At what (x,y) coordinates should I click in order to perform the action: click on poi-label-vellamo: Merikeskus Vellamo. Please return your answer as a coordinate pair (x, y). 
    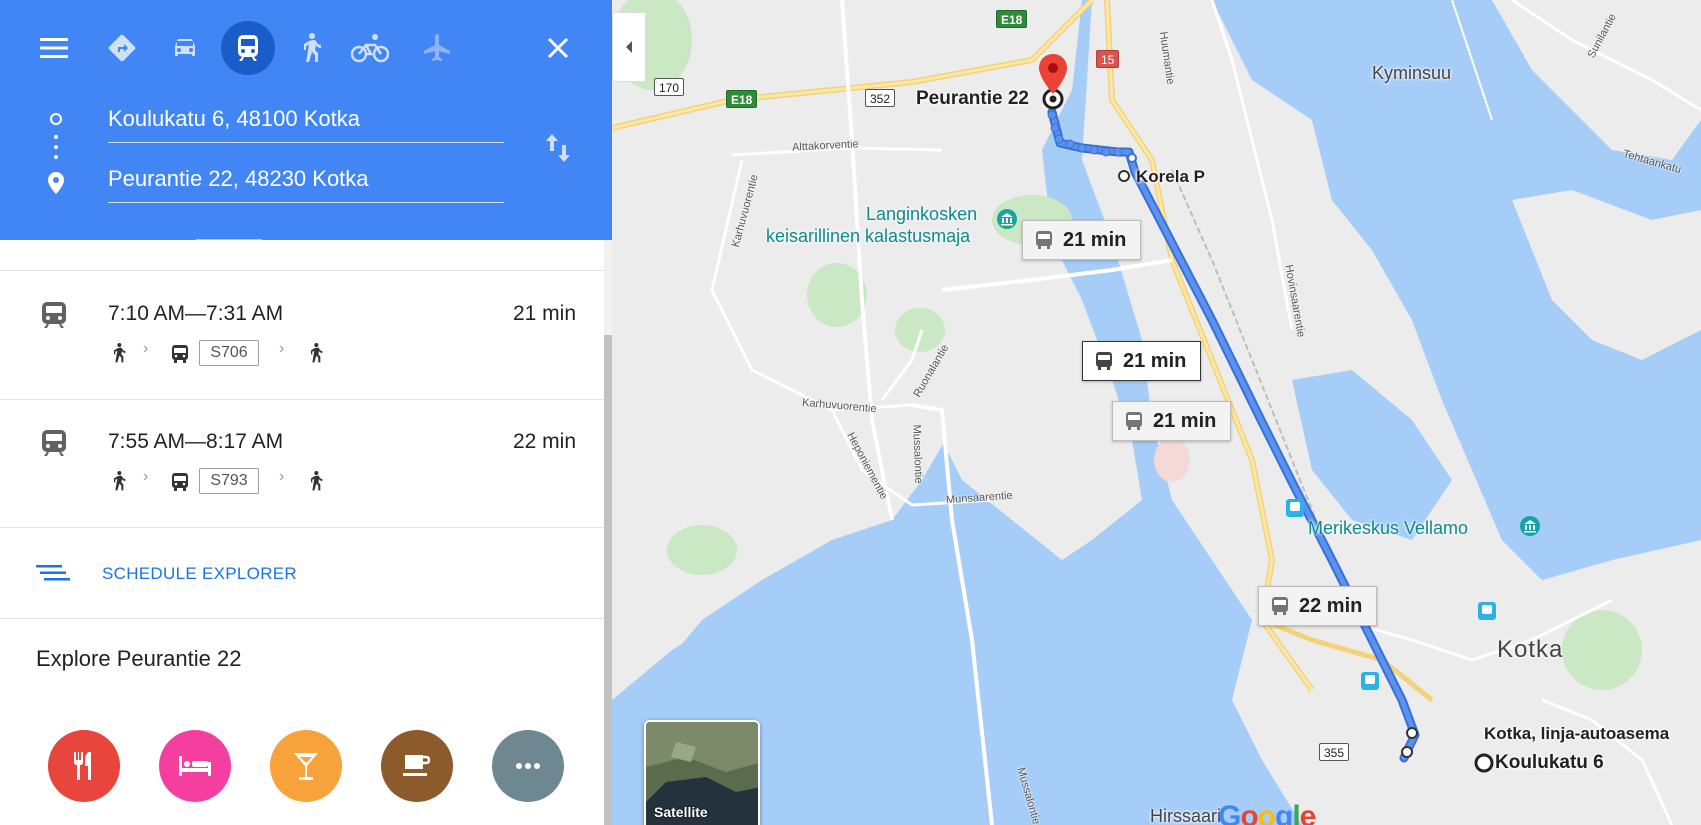
    Looking at the image, I should click on (1388, 528).